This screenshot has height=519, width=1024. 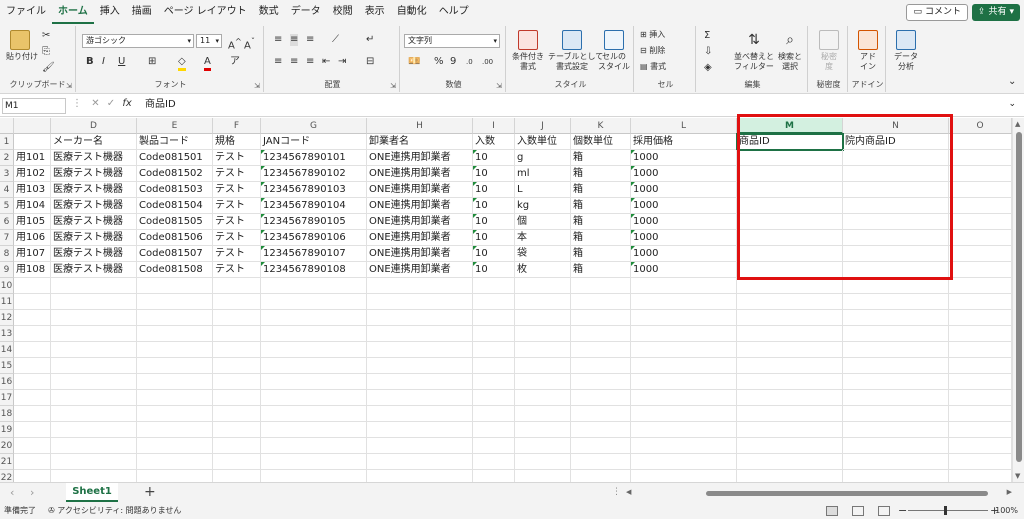 What do you see at coordinates (487, 62) in the screenshot?
I see `decrease-decimal-icon: .00` at bounding box center [487, 62].